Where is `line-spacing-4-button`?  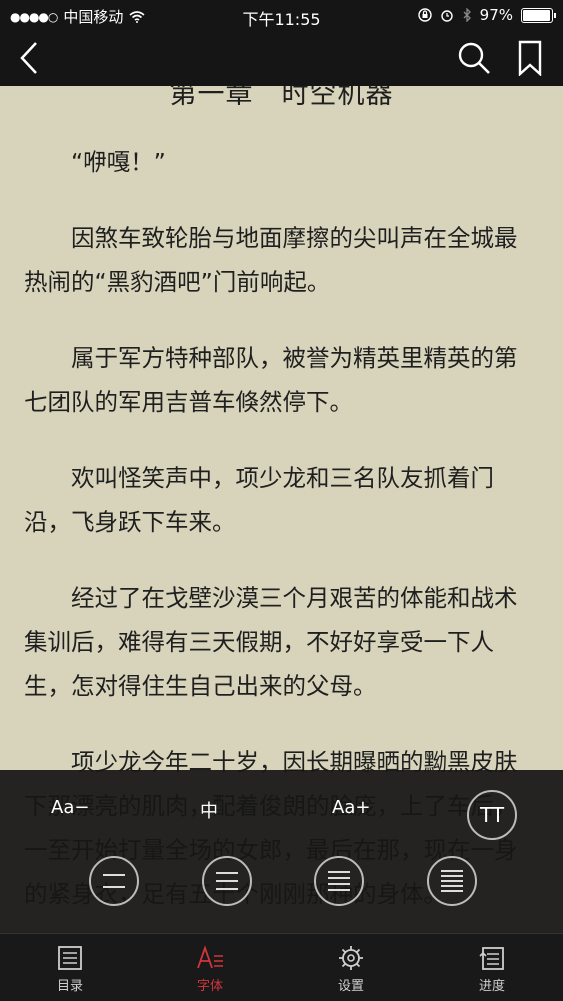
line-spacing-4-button is located at coordinates (452, 881).